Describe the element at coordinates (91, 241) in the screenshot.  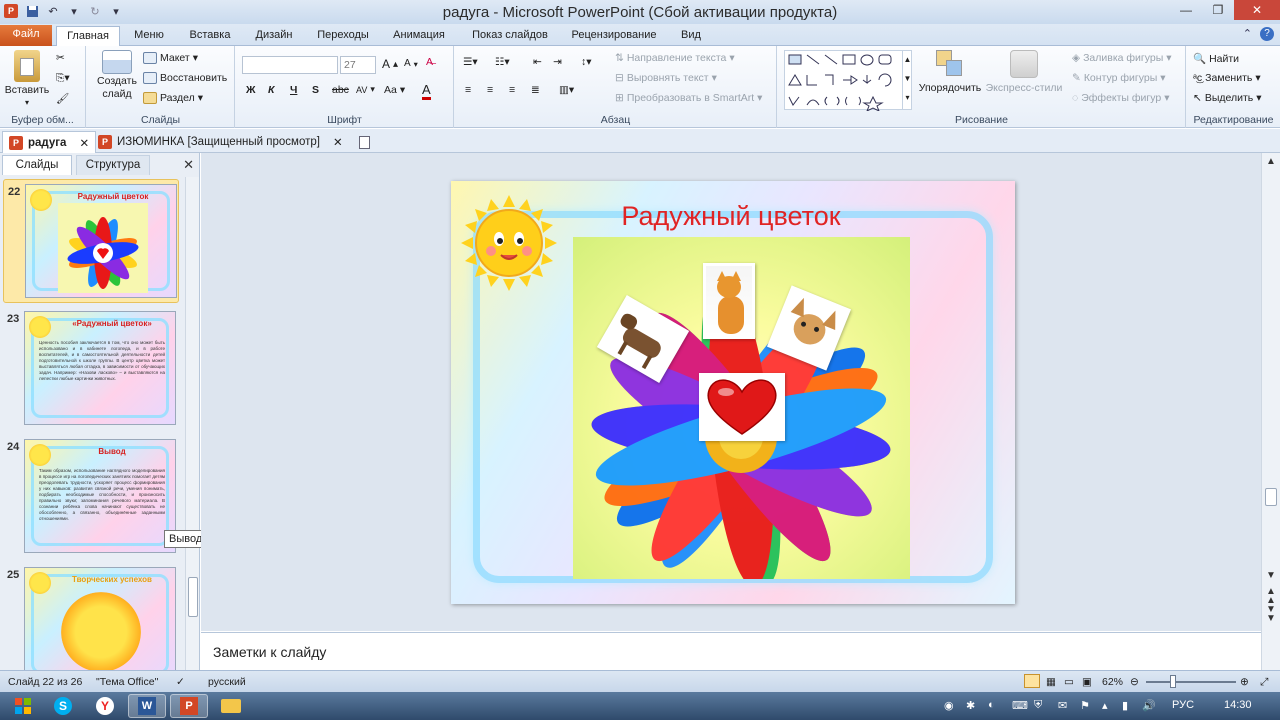
I see `slide-thumbnail-22: 22 Радужный цветок` at that location.